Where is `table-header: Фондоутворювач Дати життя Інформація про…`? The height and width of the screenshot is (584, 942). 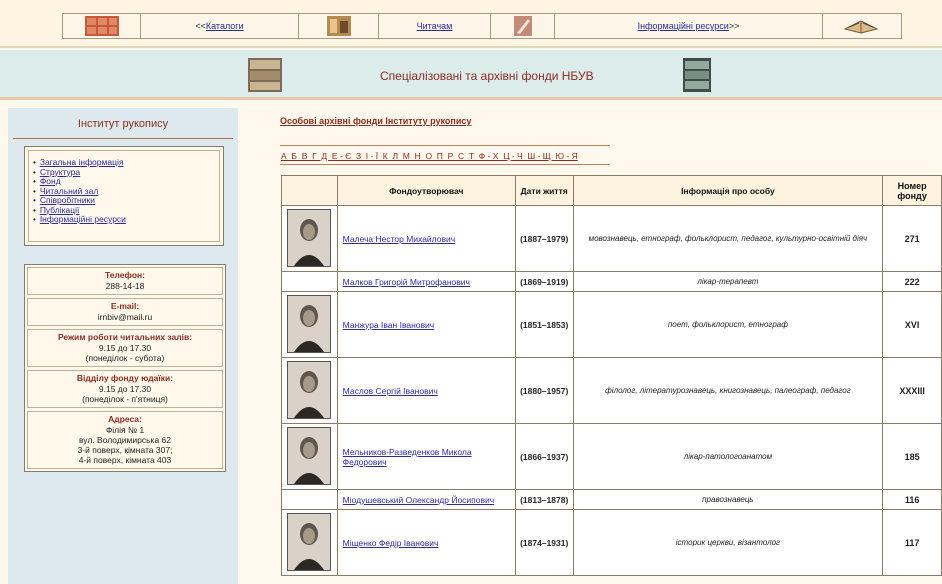 table-header: Фондоутворювач Дати життя Інформація про… is located at coordinates (611, 190).